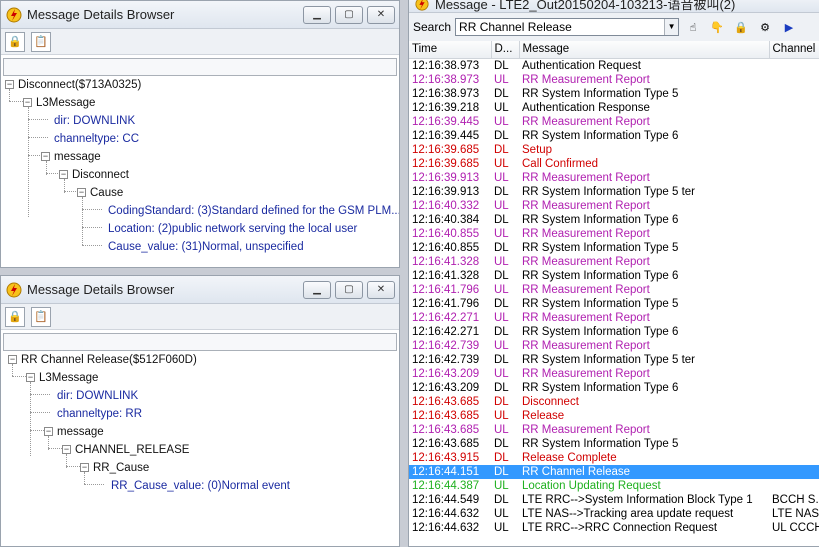 This screenshot has height=547, width=819. I want to click on cell-time: 12:16:44.549, so click(446, 499).